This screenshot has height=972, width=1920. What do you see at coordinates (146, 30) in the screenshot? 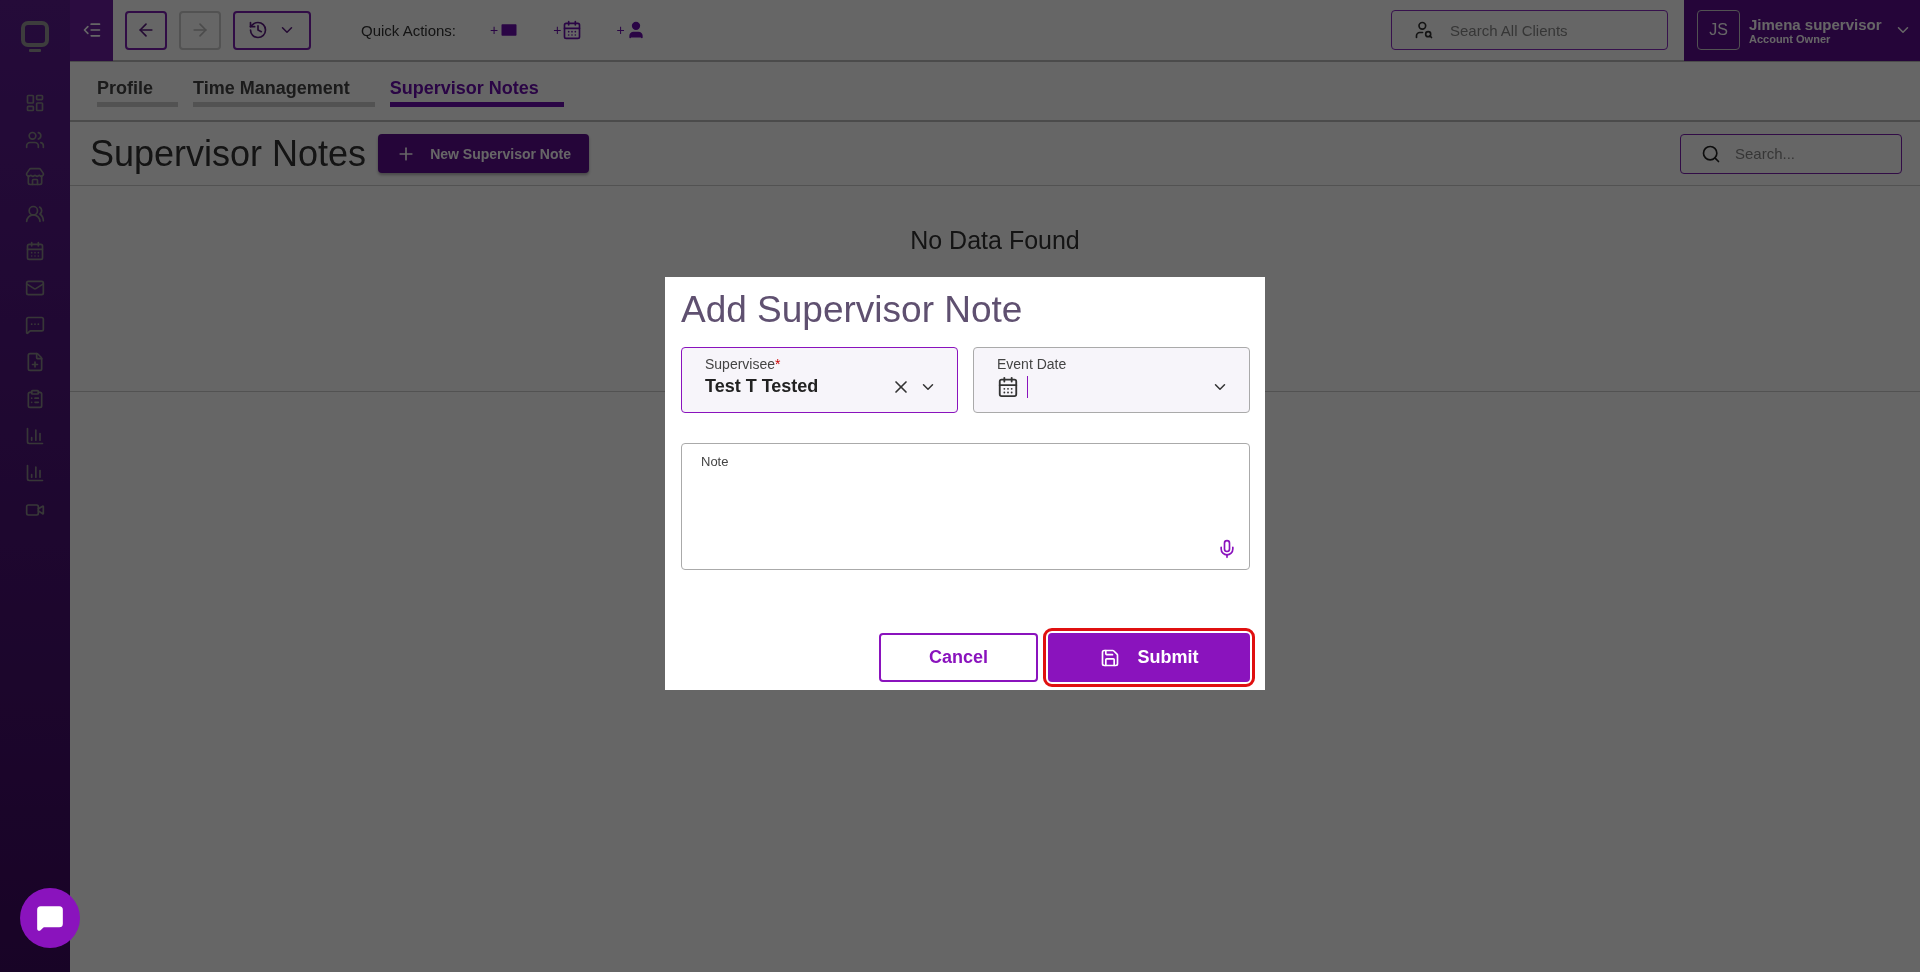
I see `back-button` at bounding box center [146, 30].